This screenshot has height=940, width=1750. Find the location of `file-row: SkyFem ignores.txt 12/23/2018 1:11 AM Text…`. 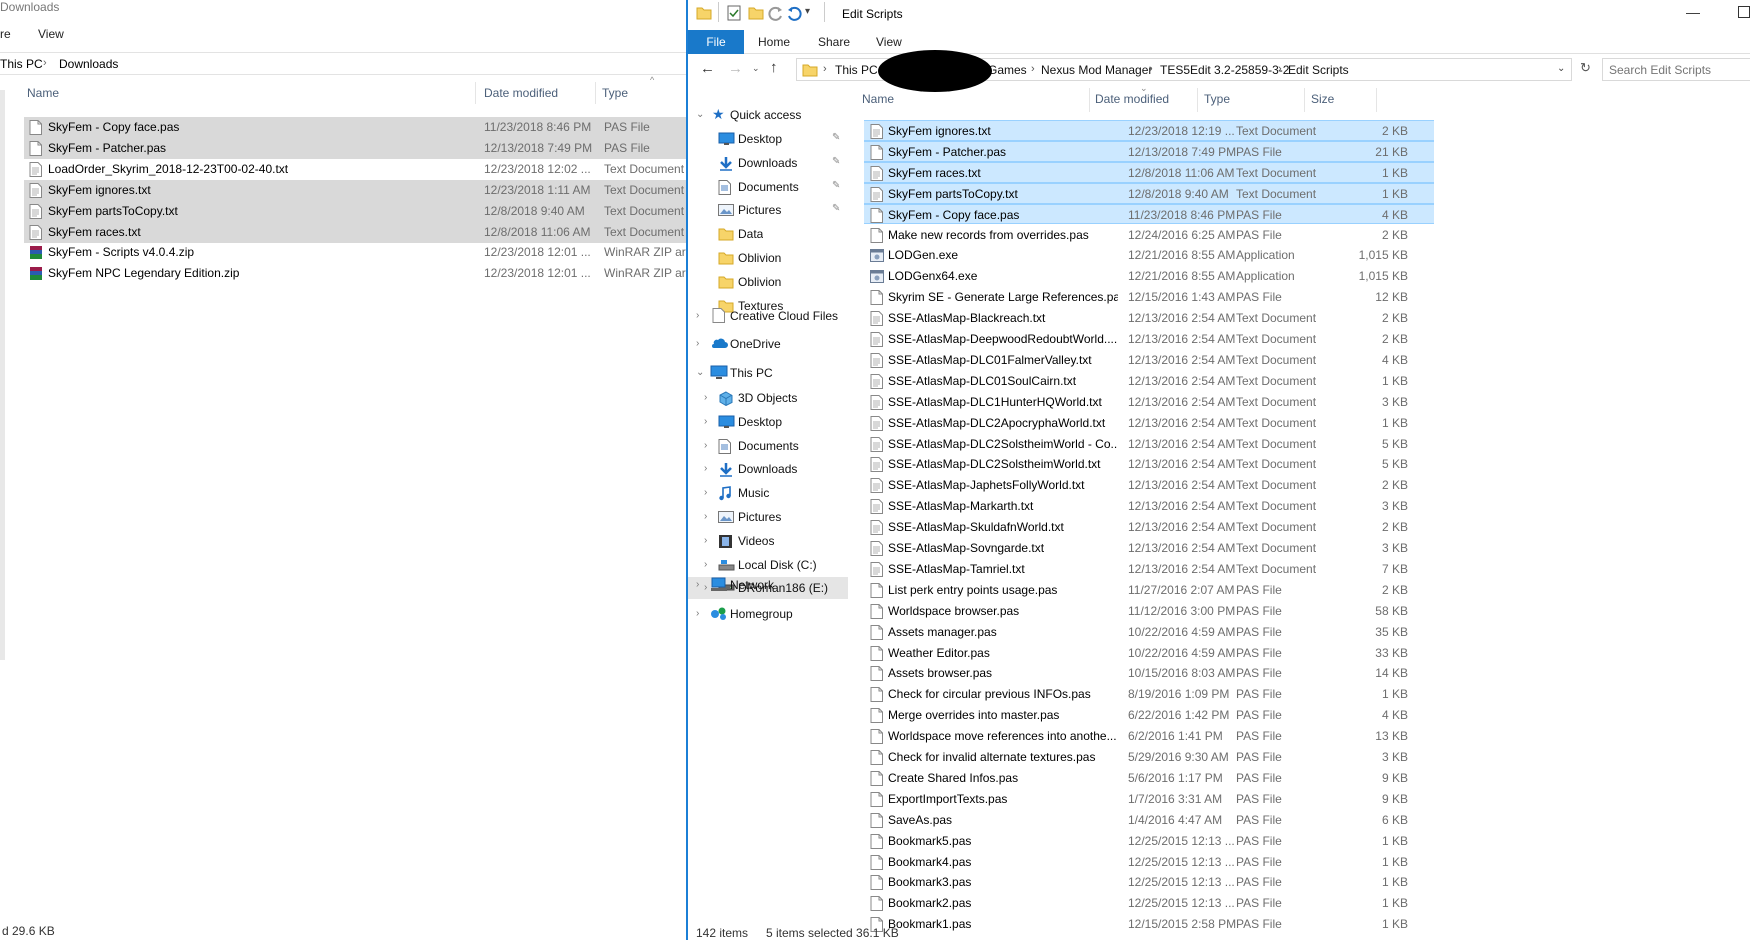

file-row: SkyFem ignores.txt 12/23/2018 1:11 AM Text… is located at coordinates (355, 190).